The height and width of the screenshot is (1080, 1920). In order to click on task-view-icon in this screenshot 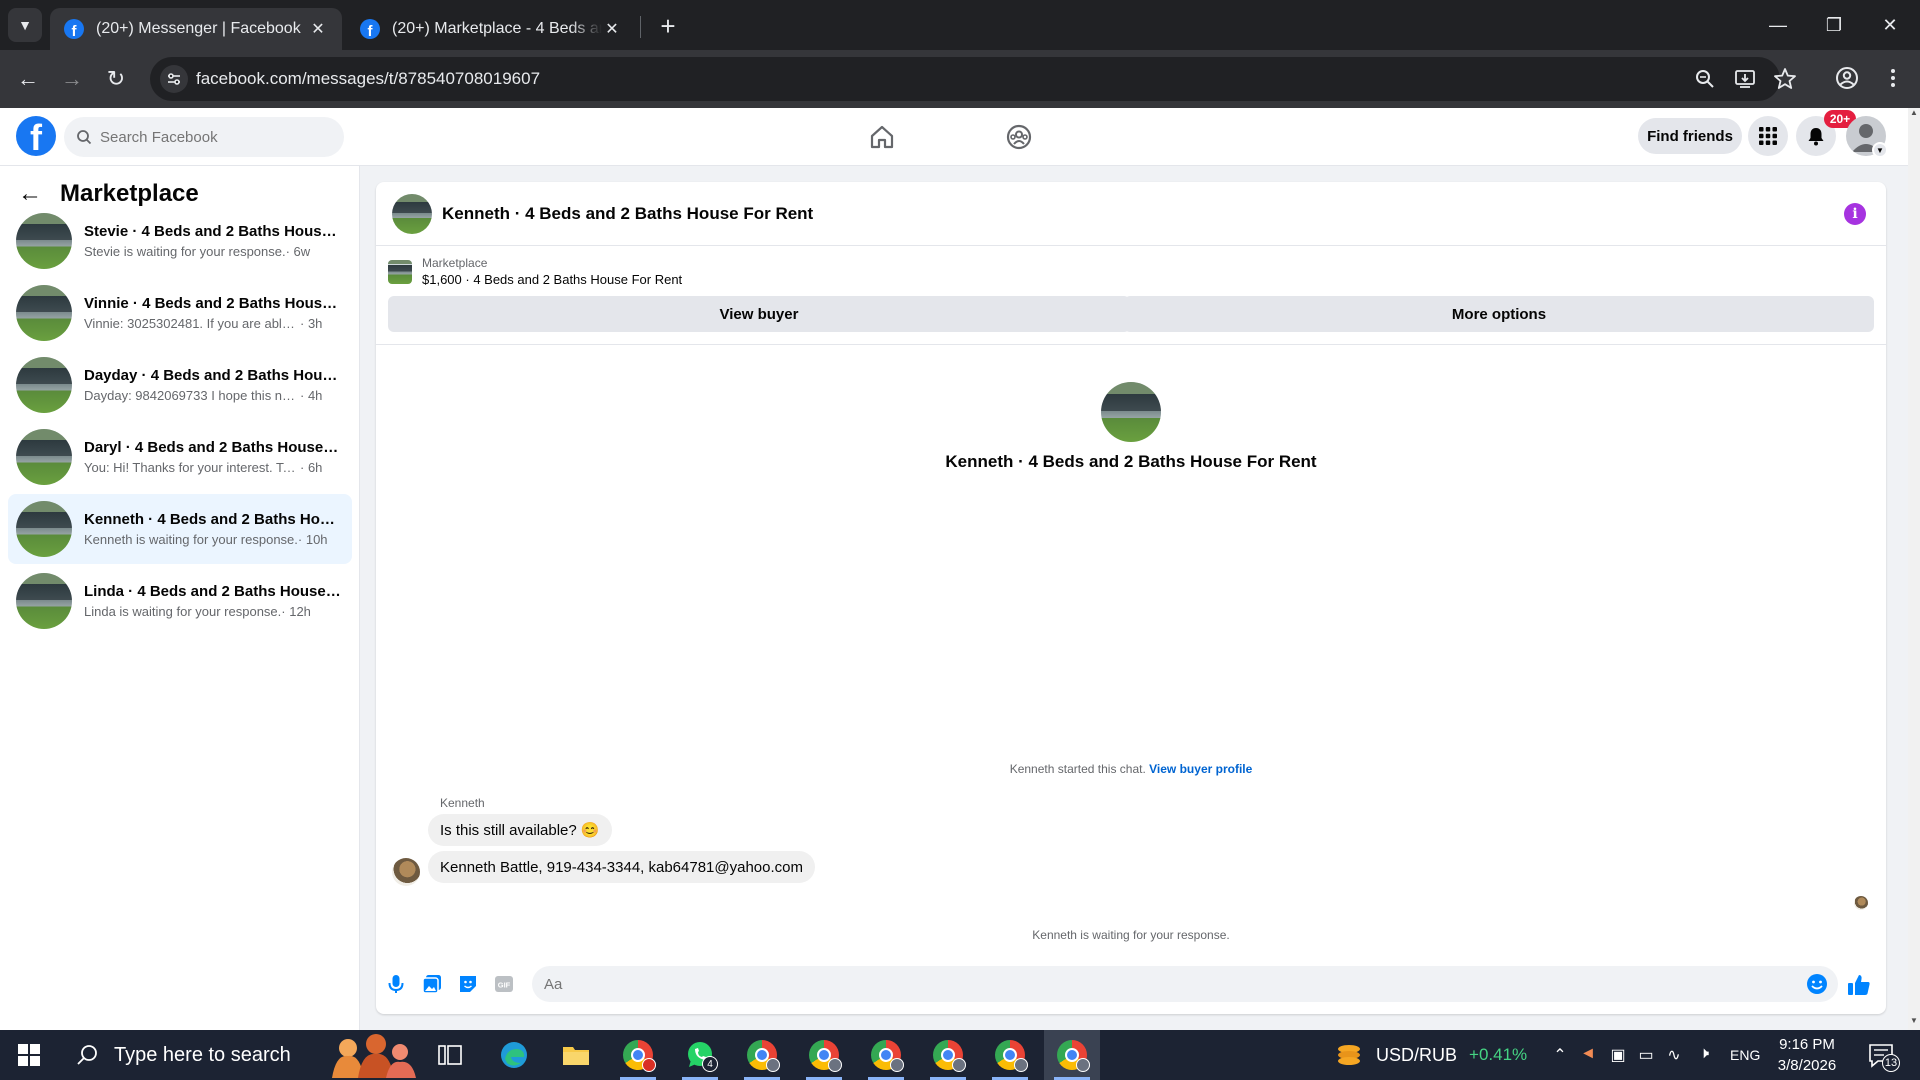, I will do `click(450, 1055)`.